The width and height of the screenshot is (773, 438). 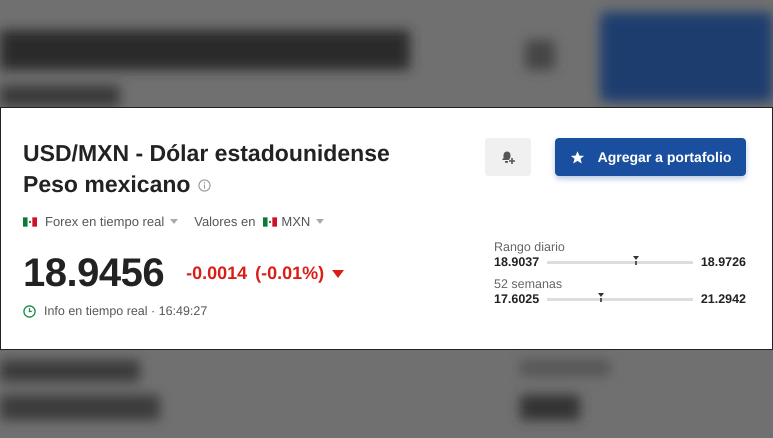 I want to click on blurred-icon, so click(x=540, y=55).